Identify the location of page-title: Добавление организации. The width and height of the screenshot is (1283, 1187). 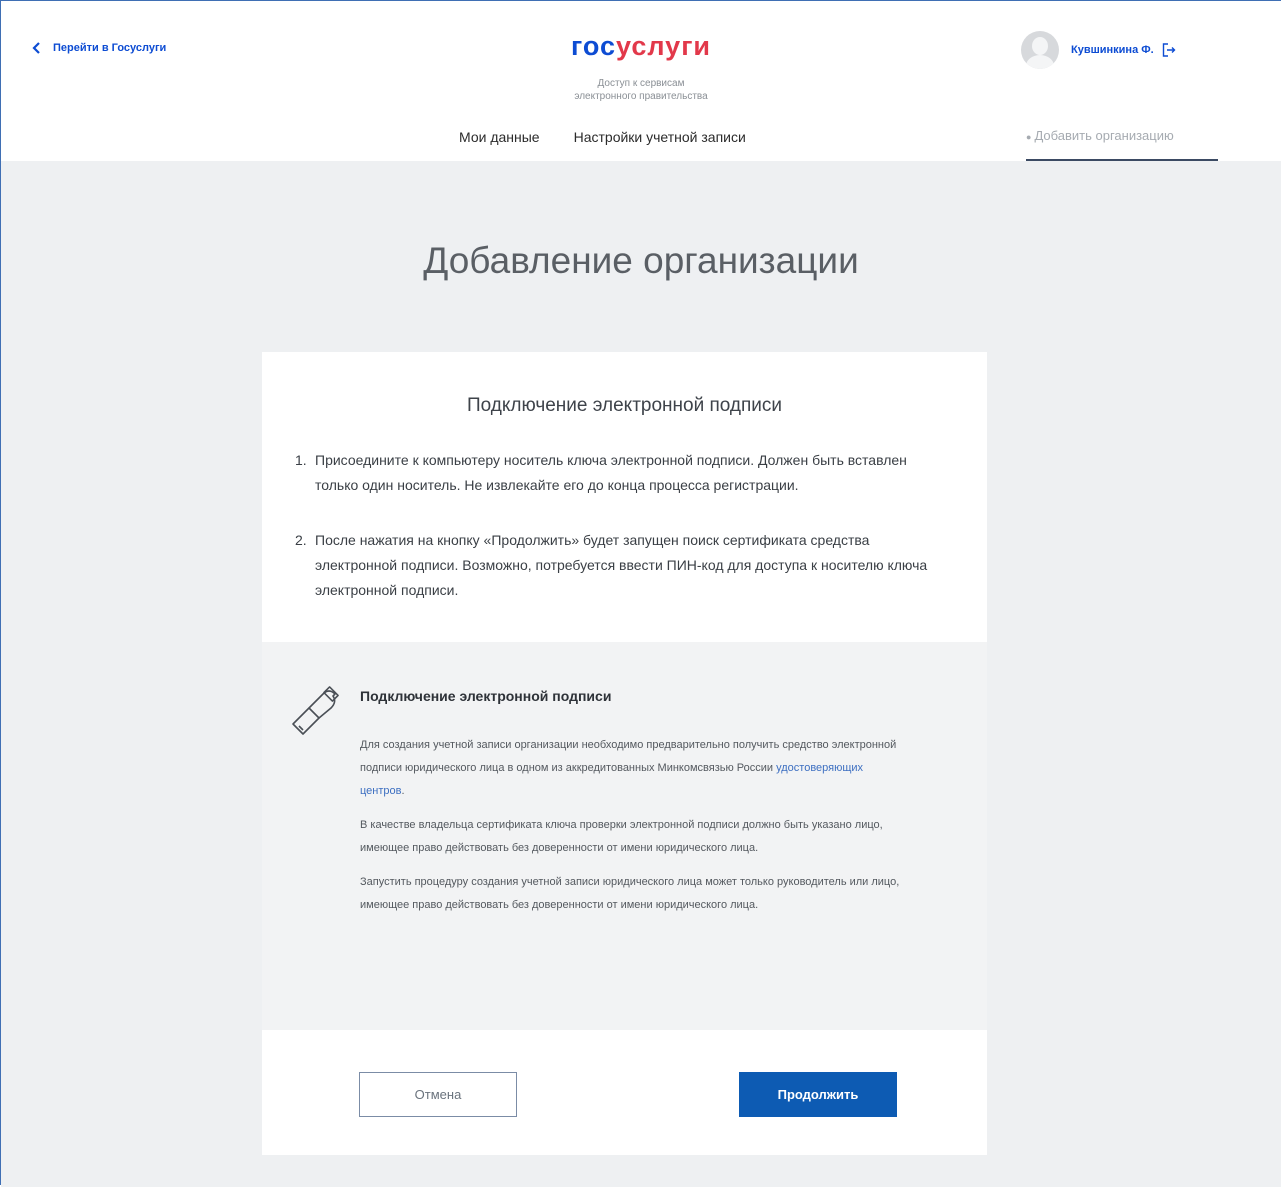
(641, 260).